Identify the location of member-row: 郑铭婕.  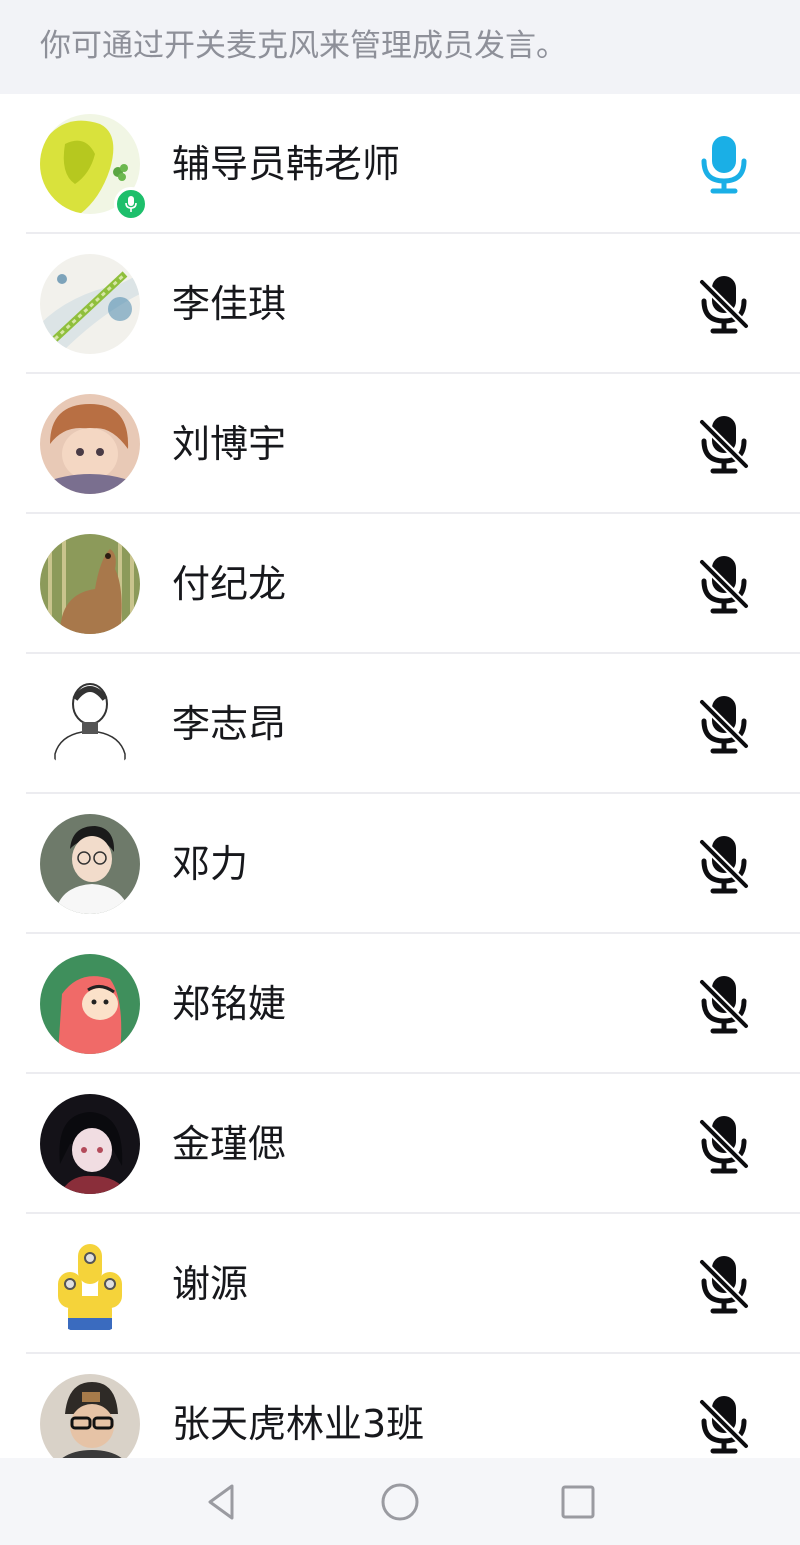
(400, 1004).